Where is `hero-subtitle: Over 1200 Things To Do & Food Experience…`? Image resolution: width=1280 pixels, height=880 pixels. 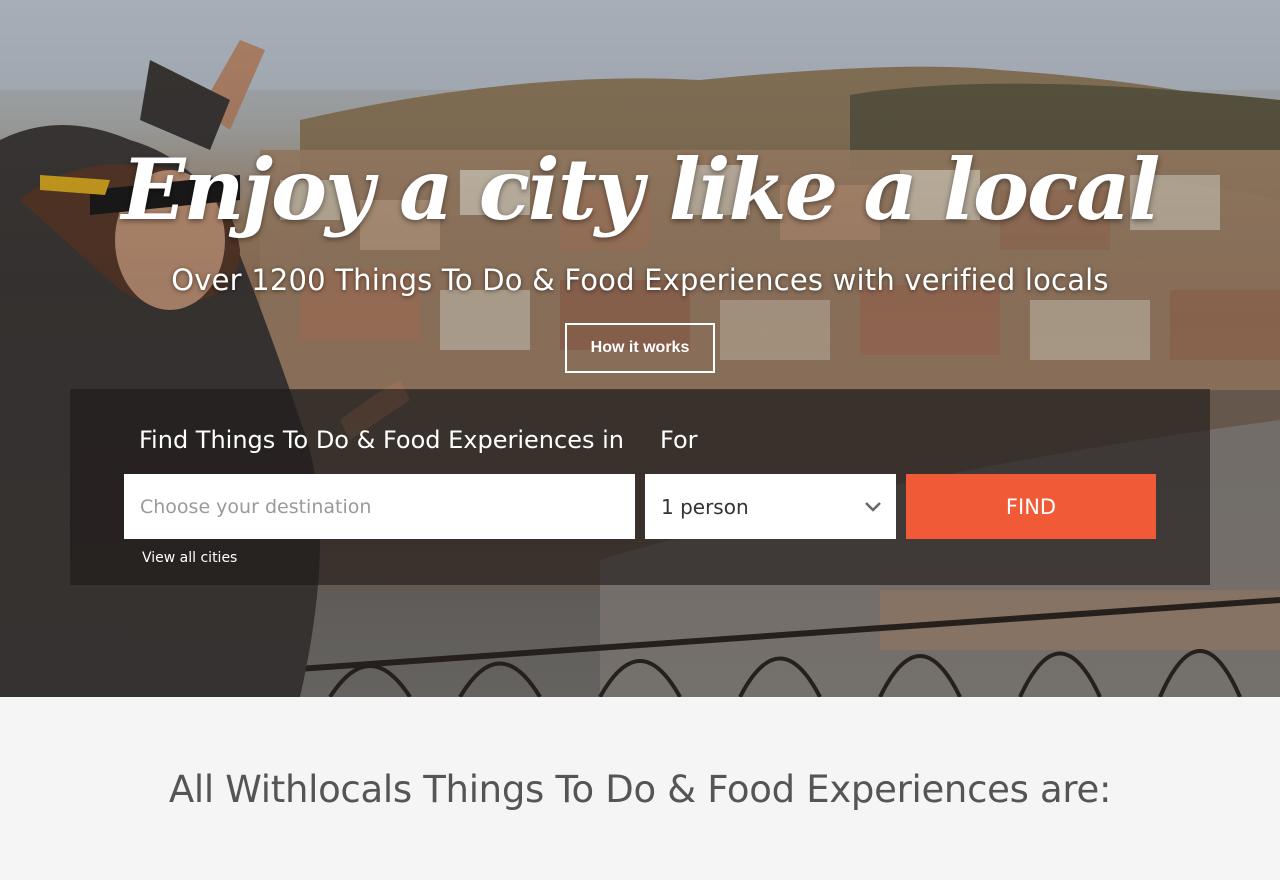 hero-subtitle: Over 1200 Things To Do & Food Experience… is located at coordinates (640, 280).